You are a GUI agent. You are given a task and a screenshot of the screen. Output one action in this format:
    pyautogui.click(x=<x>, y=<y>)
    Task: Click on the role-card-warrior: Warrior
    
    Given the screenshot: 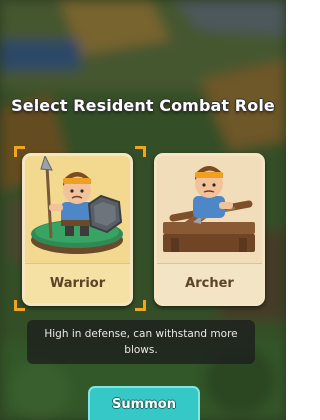 What is the action you would take?
    pyautogui.click(x=77, y=229)
    